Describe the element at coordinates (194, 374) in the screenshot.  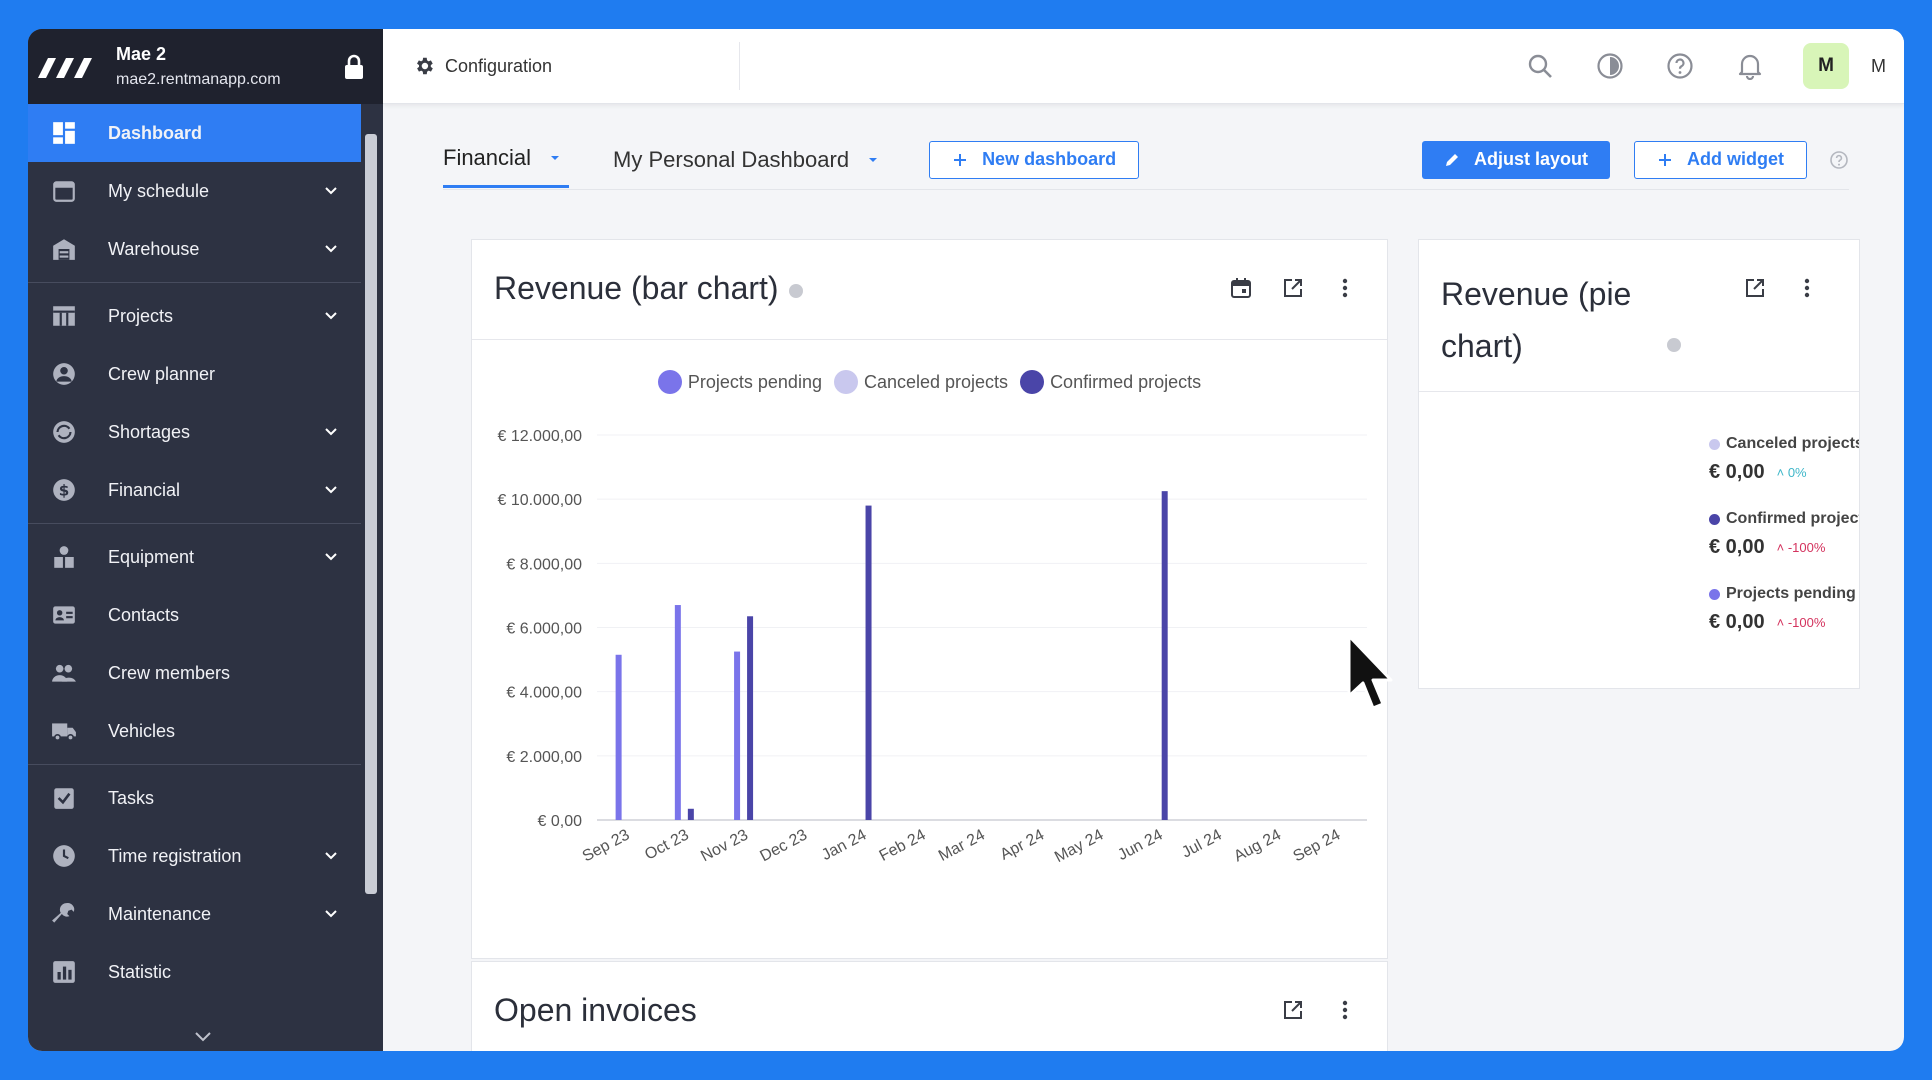
I see `sidebar-item-crew-planner: Crew planner` at that location.